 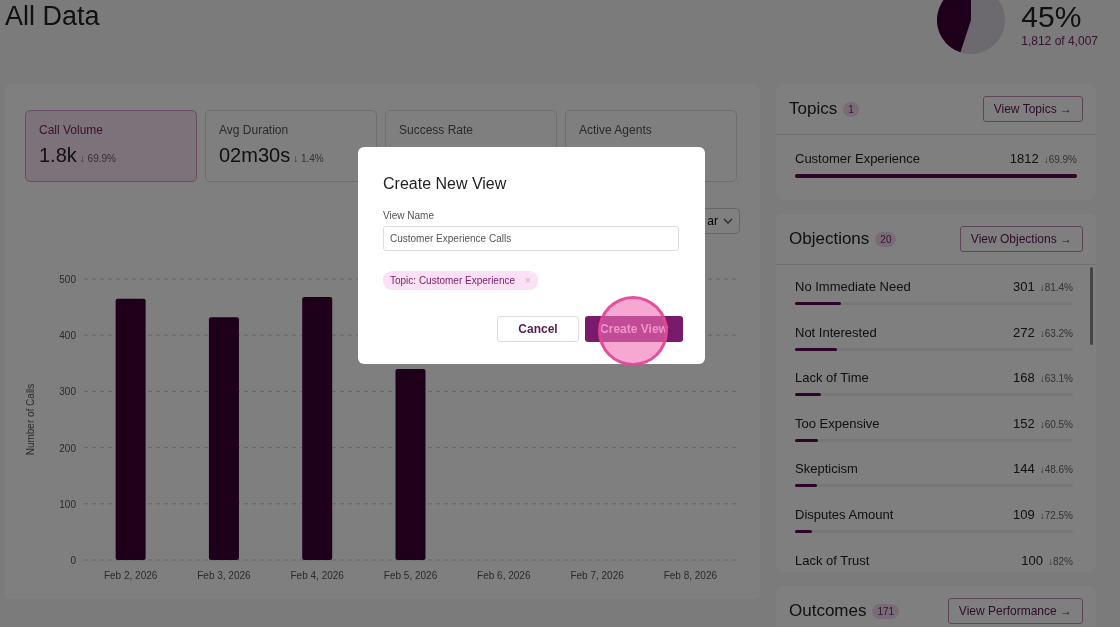 I want to click on count-badge: 20, so click(x=886, y=239).